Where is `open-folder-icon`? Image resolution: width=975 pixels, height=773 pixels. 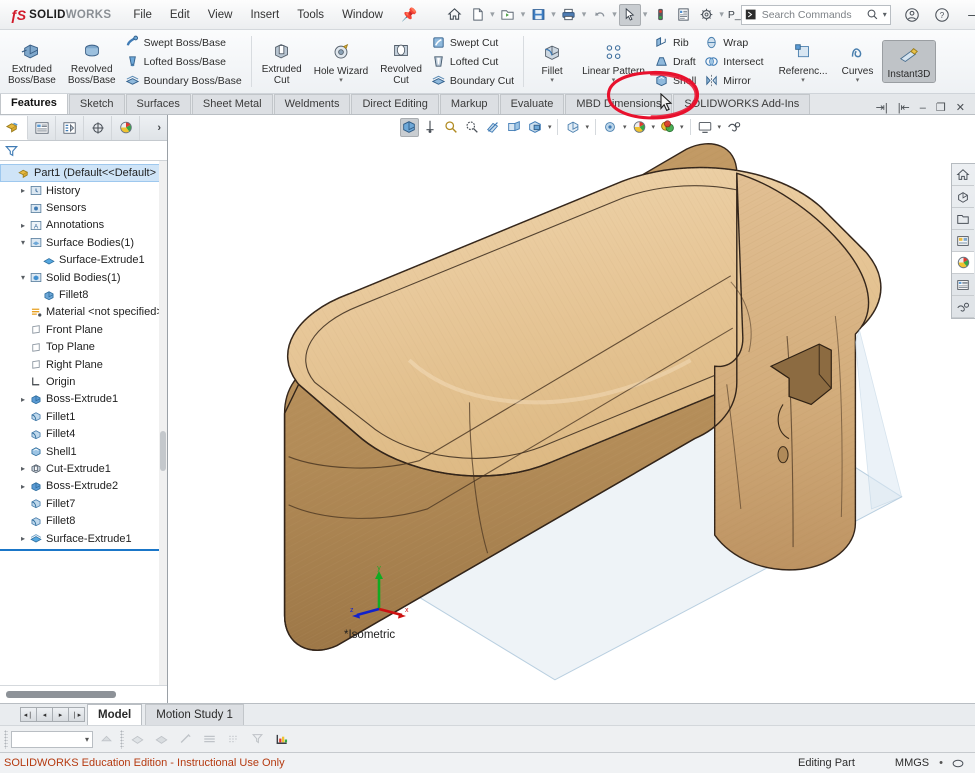
open-folder-icon is located at coordinates (508, 15).